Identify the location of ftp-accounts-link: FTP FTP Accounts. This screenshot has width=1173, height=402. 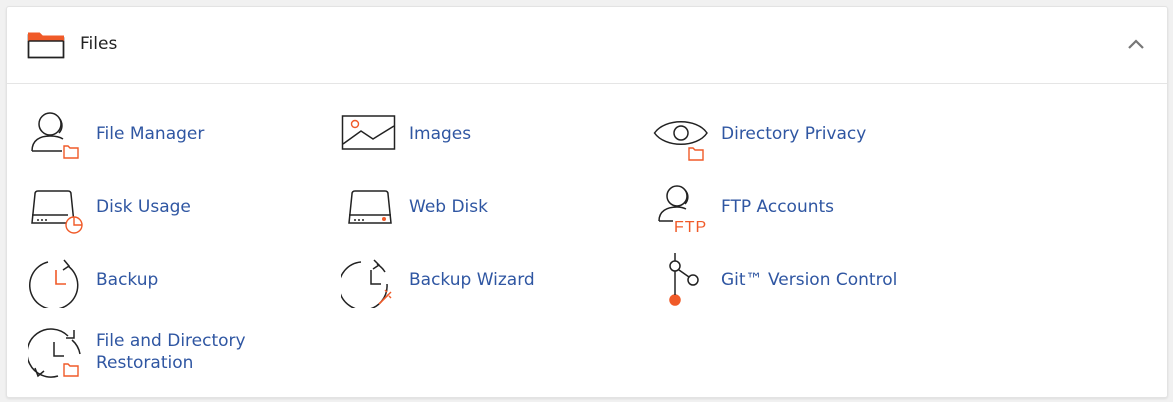
(803, 207).